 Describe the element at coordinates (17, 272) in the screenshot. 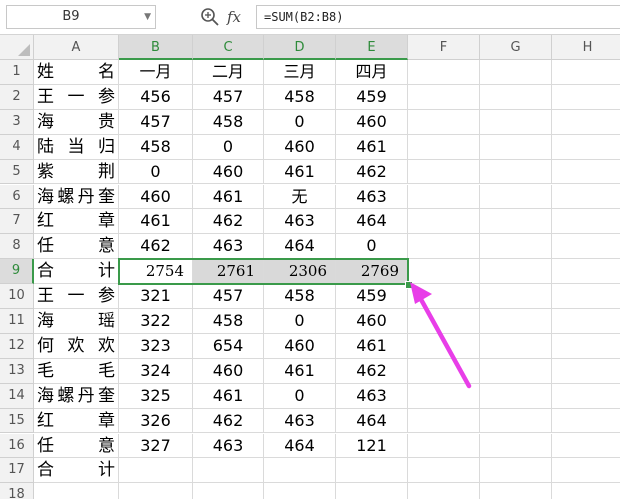

I see `row-header-9: 9` at that location.